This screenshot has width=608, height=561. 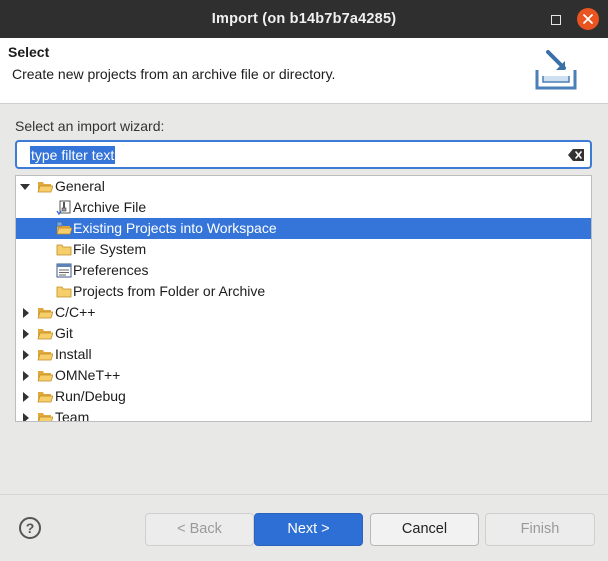 I want to click on tree-item-label: Run/Debug, so click(x=90, y=396).